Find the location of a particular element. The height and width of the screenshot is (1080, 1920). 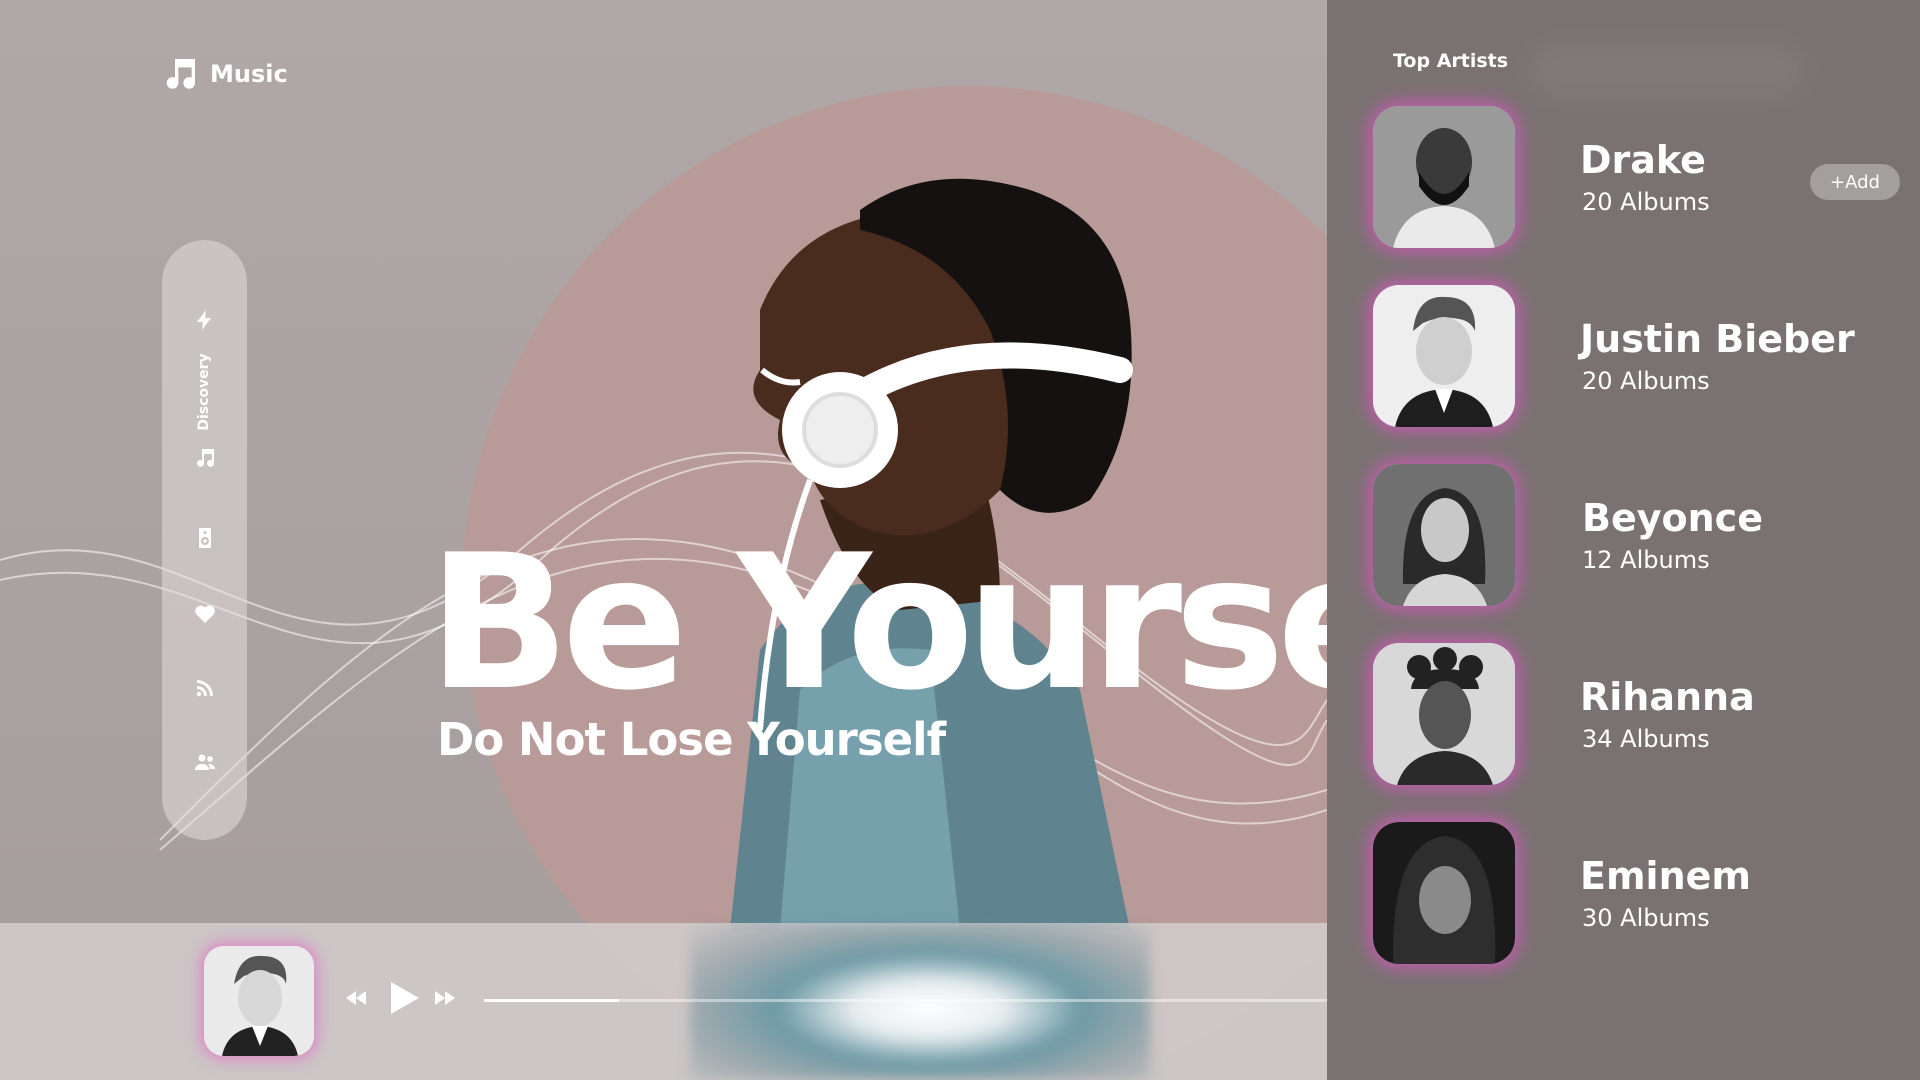

nav-music is located at coordinates (204, 458).